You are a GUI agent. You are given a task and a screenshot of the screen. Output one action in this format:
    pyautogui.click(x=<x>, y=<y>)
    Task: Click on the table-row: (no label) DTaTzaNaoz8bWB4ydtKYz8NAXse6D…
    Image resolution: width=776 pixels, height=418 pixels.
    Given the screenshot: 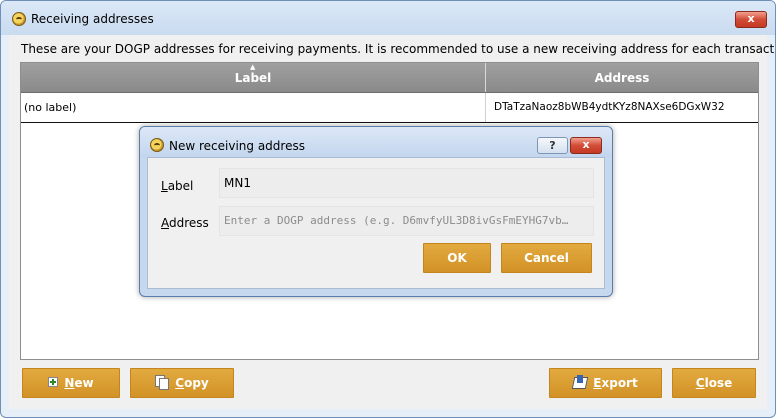 What is the action you would take?
    pyautogui.click(x=389, y=108)
    